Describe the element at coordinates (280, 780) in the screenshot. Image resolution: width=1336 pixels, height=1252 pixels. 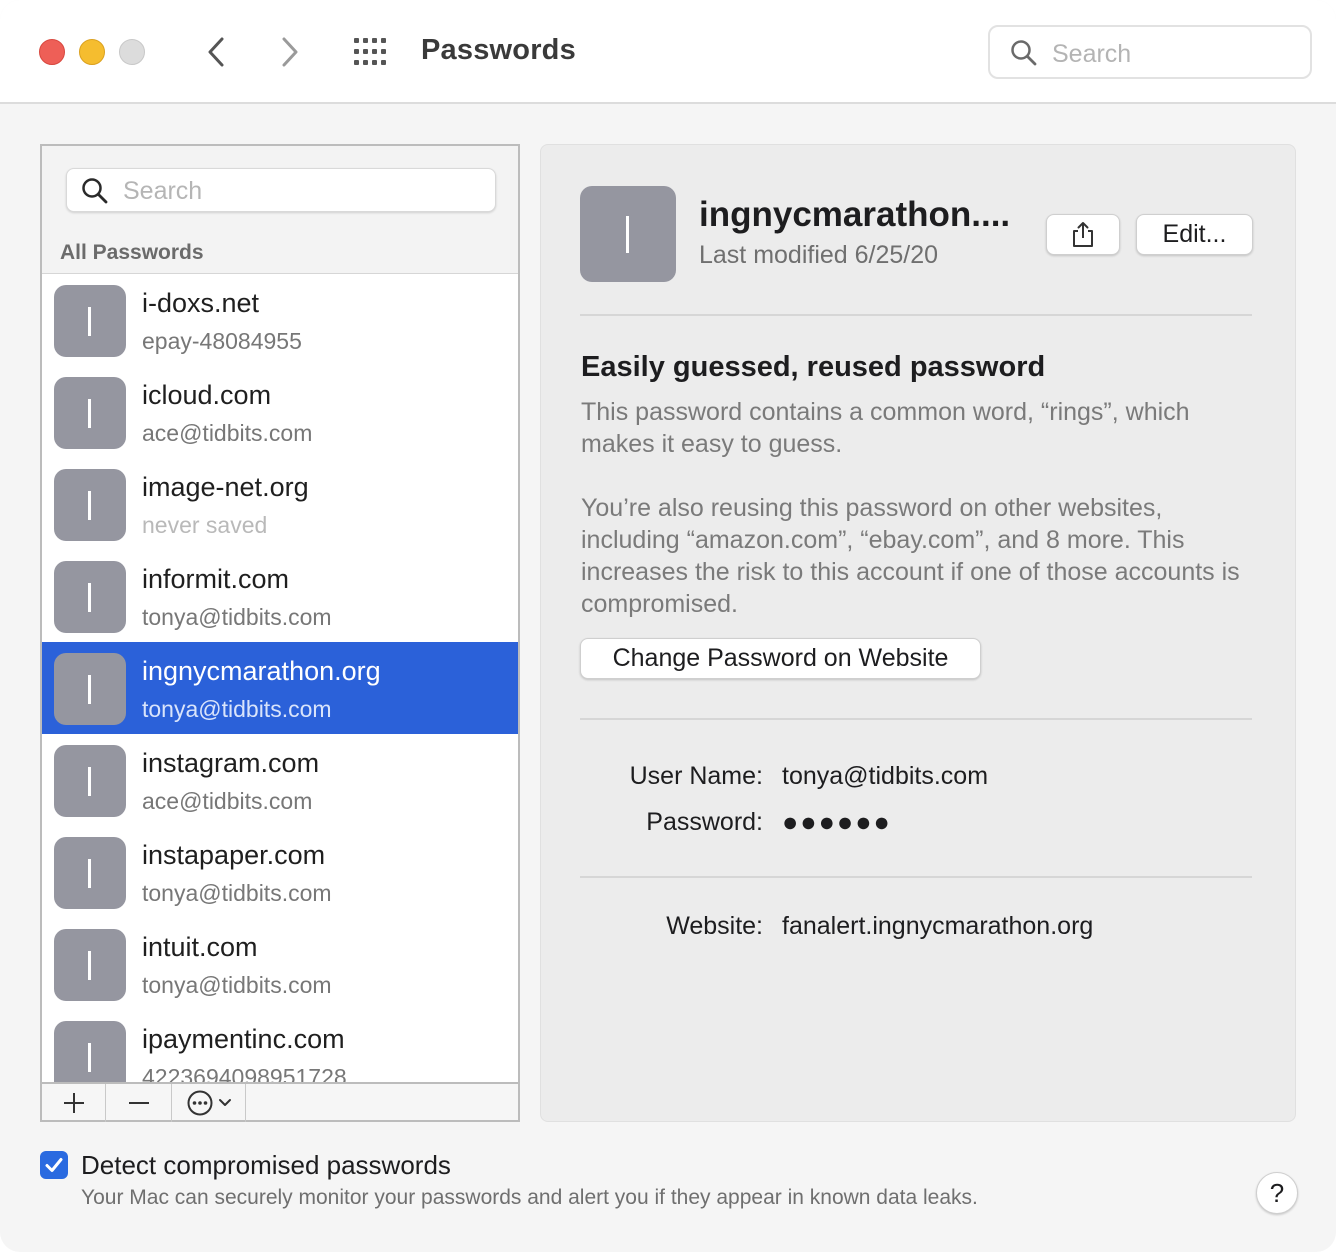
I see `list-item: instagram.com ace@tidbits.com` at that location.